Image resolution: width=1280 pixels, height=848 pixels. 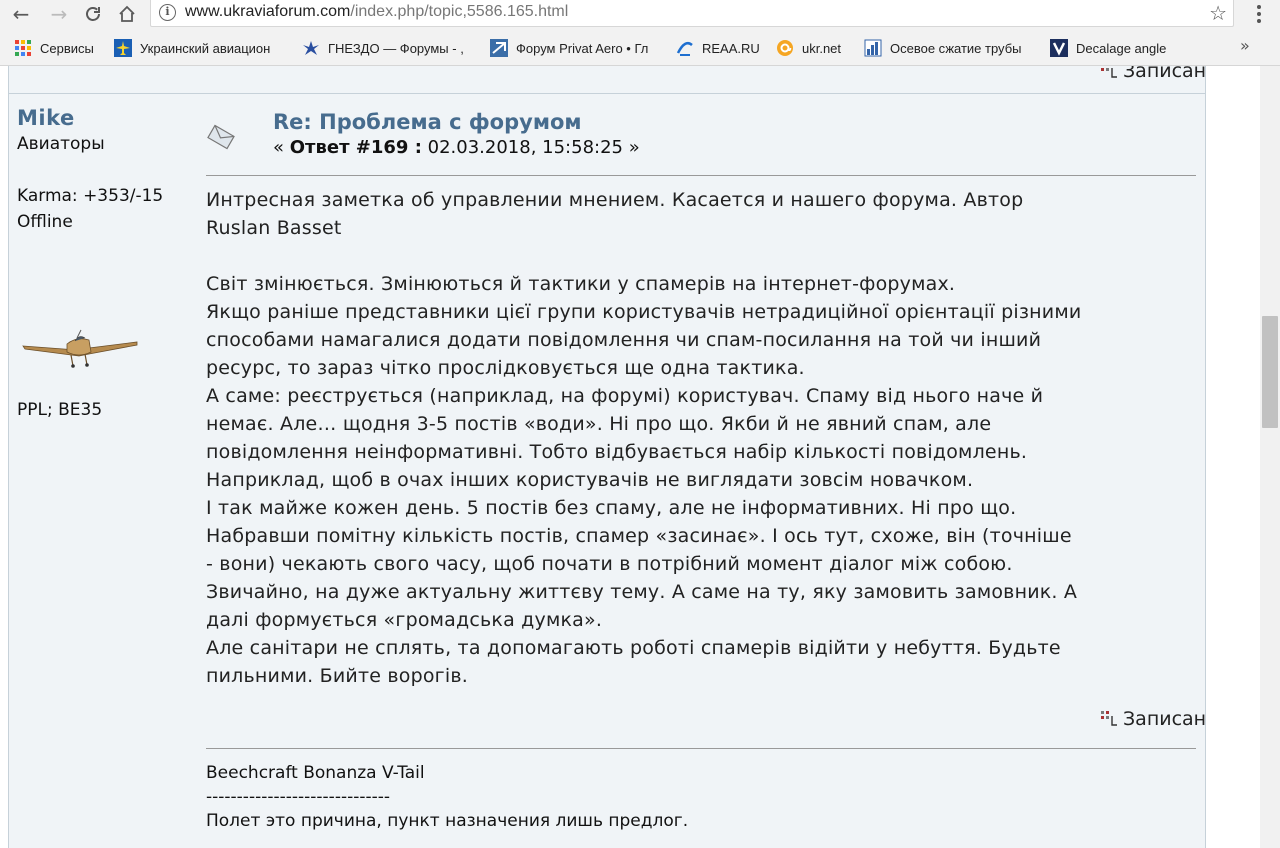 What do you see at coordinates (298, 797) in the screenshot?
I see `signature-line: ------------------------------` at bounding box center [298, 797].